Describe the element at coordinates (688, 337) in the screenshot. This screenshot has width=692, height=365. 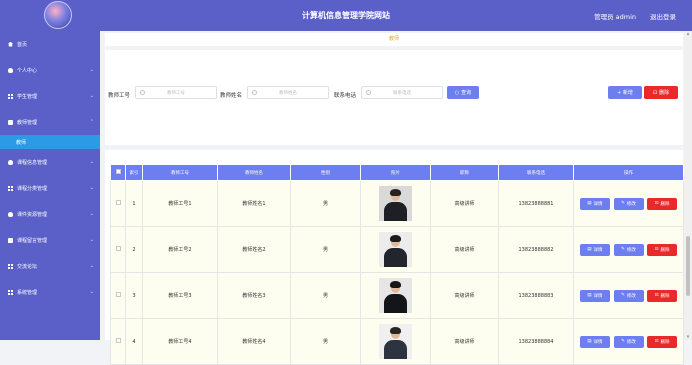
I see `scroll-down-arrow: ▾` at that location.